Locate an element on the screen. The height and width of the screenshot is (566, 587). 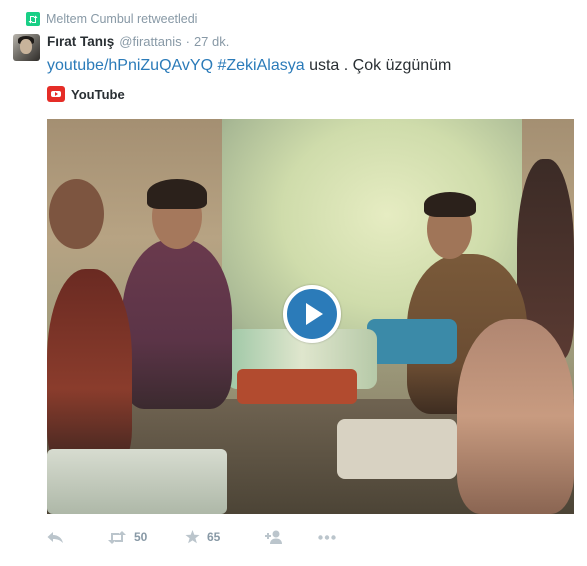
star-icon is located at coordinates (192, 537).